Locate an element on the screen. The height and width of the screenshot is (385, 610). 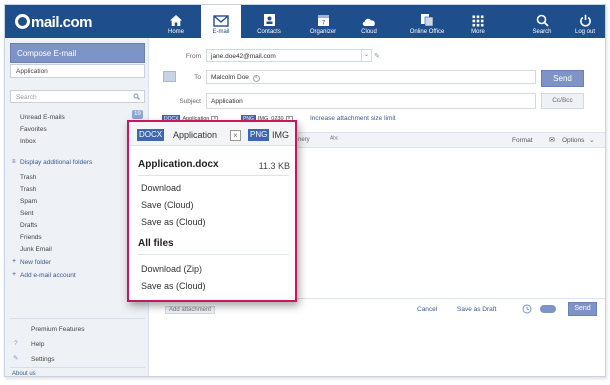
popover-attachment-name: Application is located at coordinates (195, 135).